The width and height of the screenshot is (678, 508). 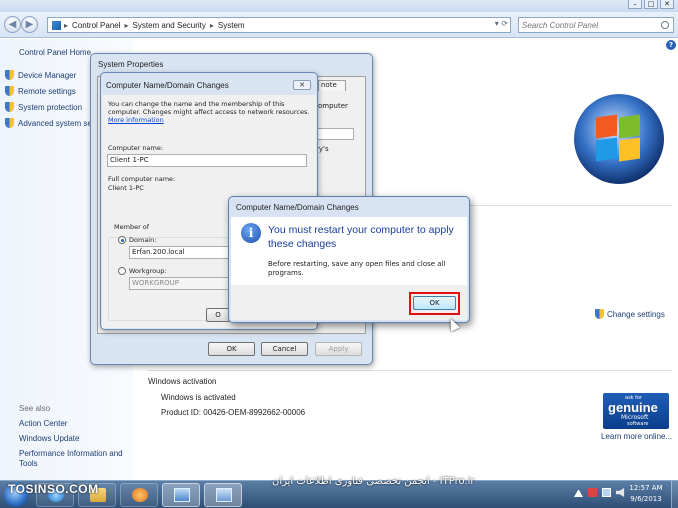 I want to click on computer-name-label: Computer name:, so click(x=136, y=148).